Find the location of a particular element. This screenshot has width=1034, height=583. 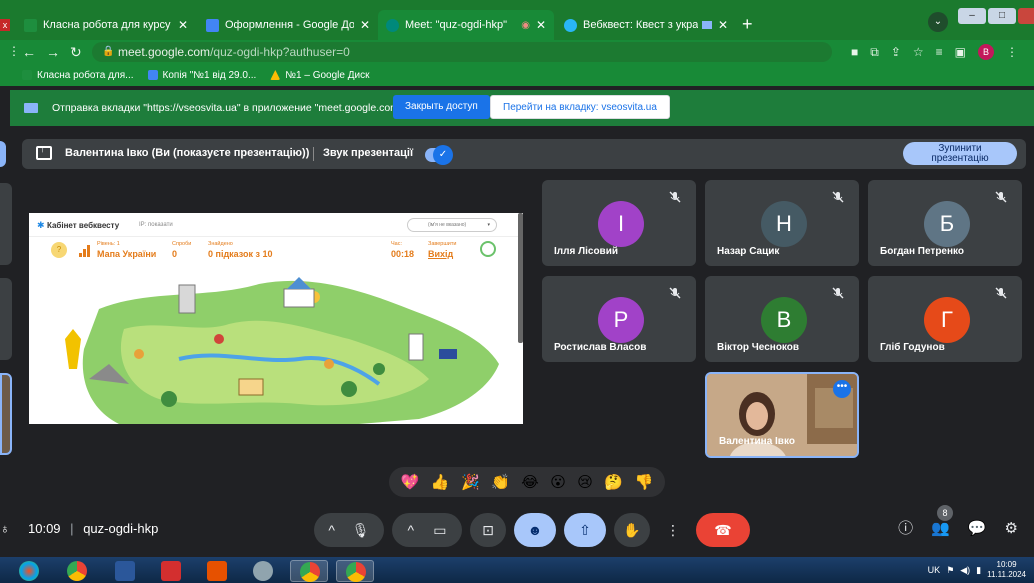

ukraine-map is located at coordinates (276, 346).